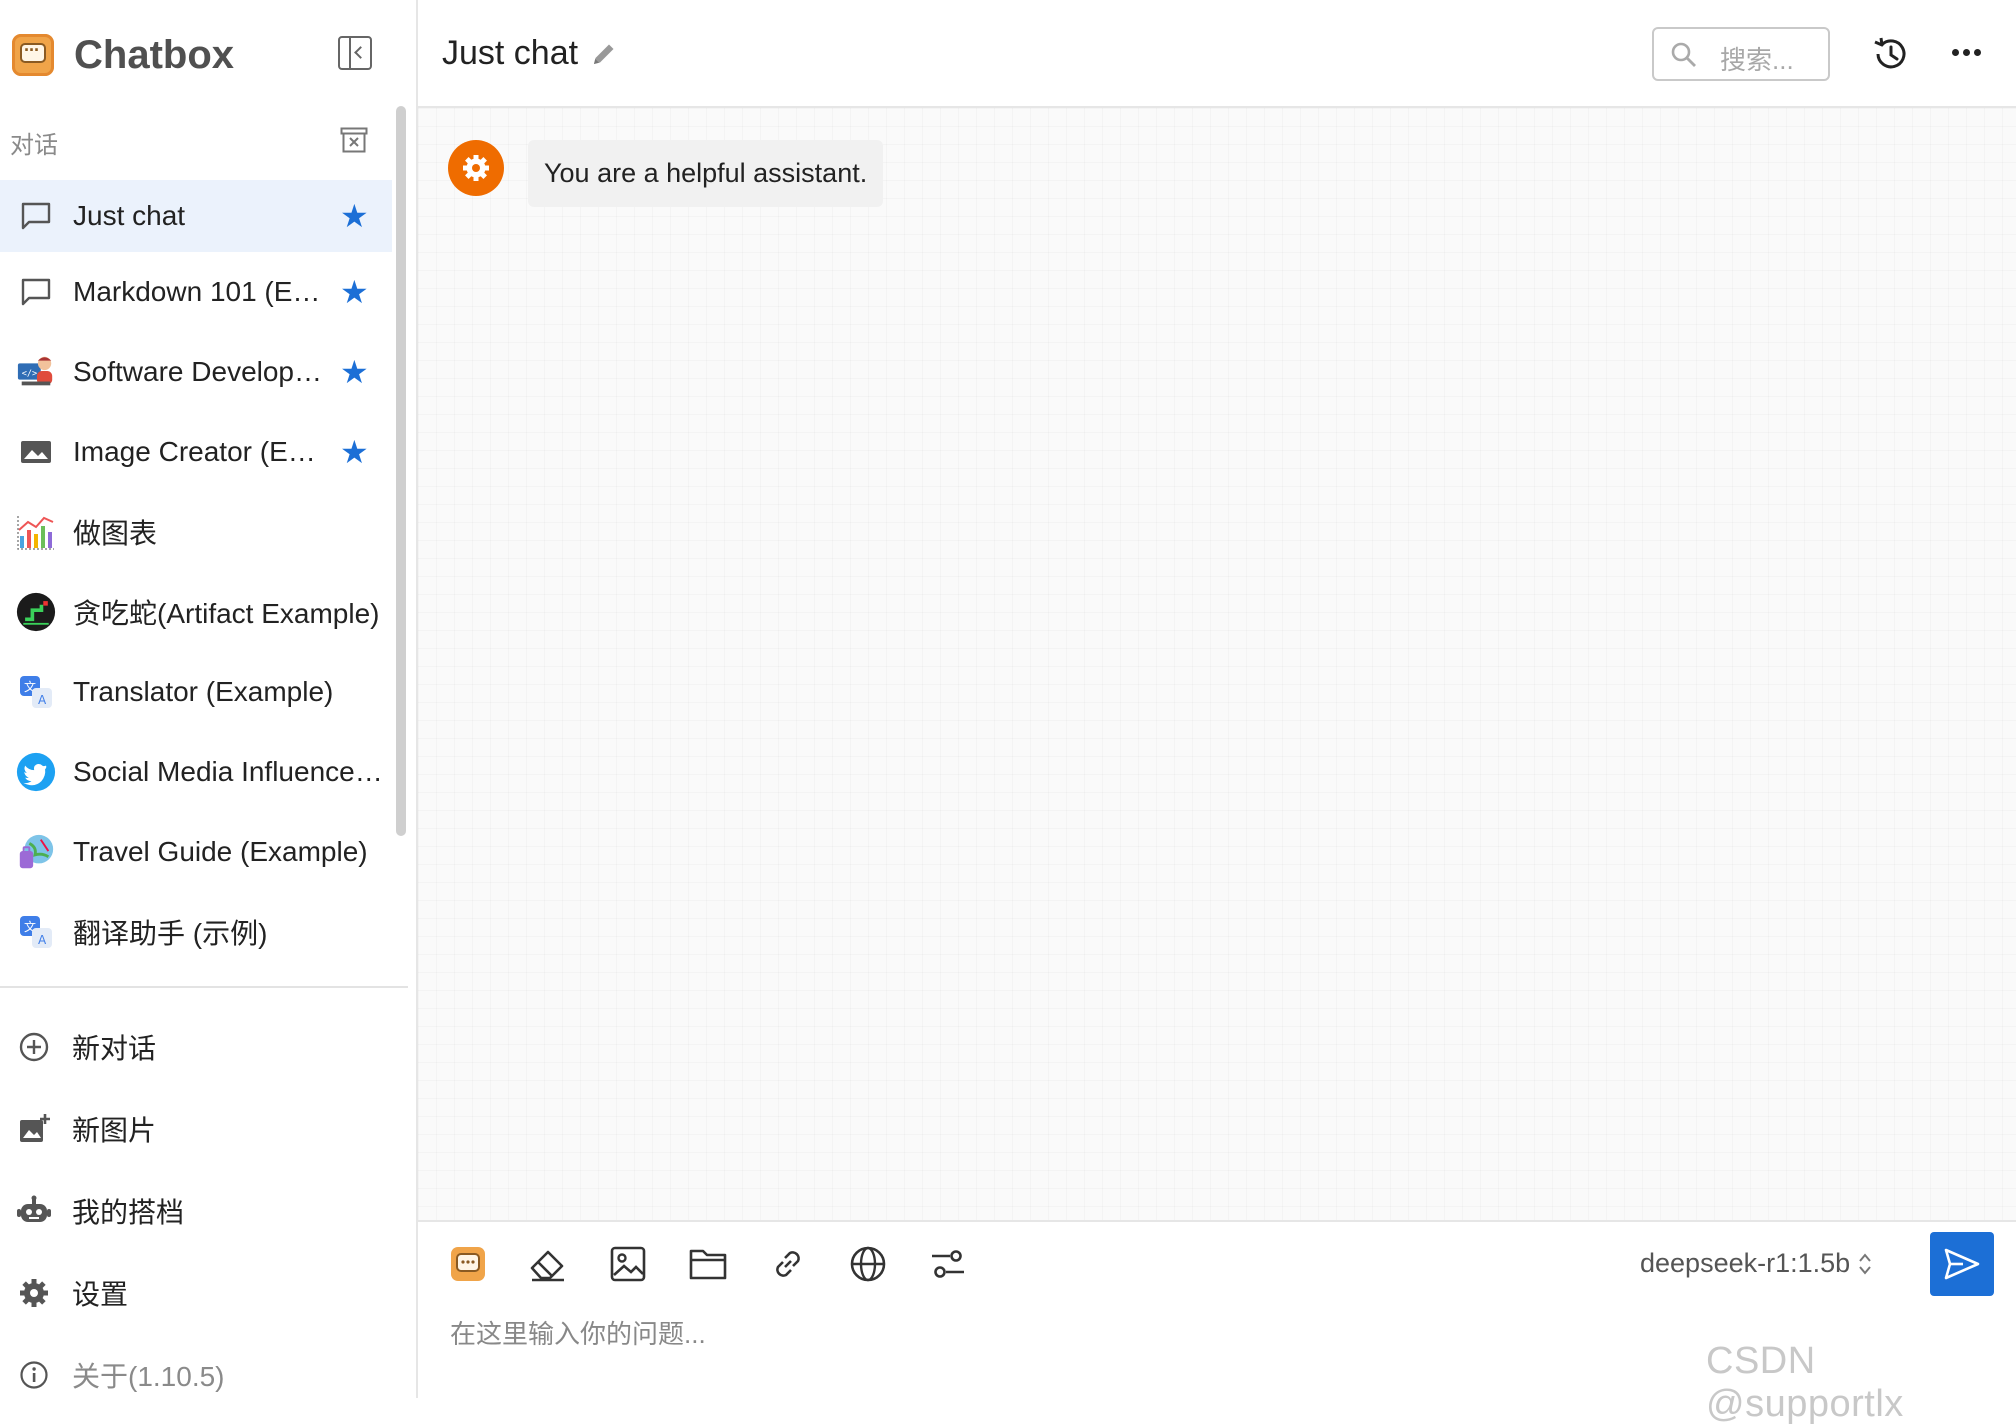 Image resolution: width=2016 pixels, height=1426 pixels. What do you see at coordinates (196, 532) in the screenshot?
I see `conversation-item-chart: 做图表` at bounding box center [196, 532].